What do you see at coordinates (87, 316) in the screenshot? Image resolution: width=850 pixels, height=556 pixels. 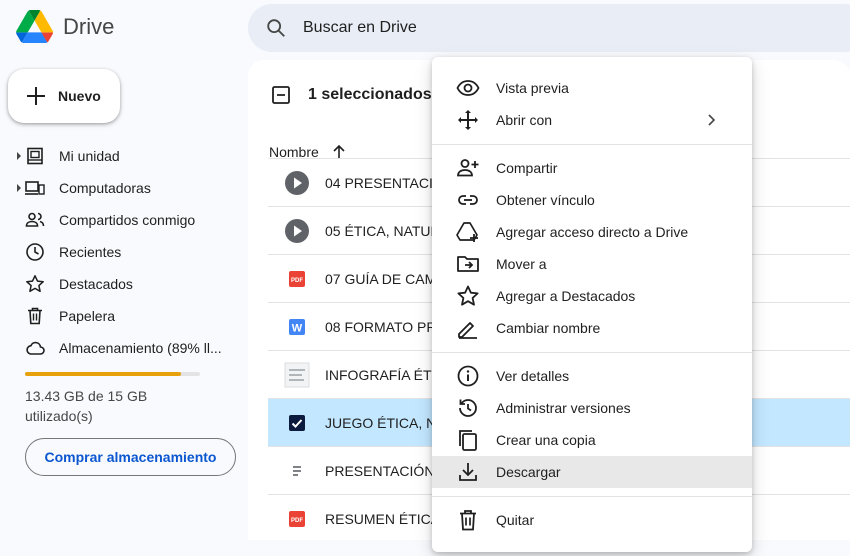 I see `sidebar-item-label: Papelera` at bounding box center [87, 316].